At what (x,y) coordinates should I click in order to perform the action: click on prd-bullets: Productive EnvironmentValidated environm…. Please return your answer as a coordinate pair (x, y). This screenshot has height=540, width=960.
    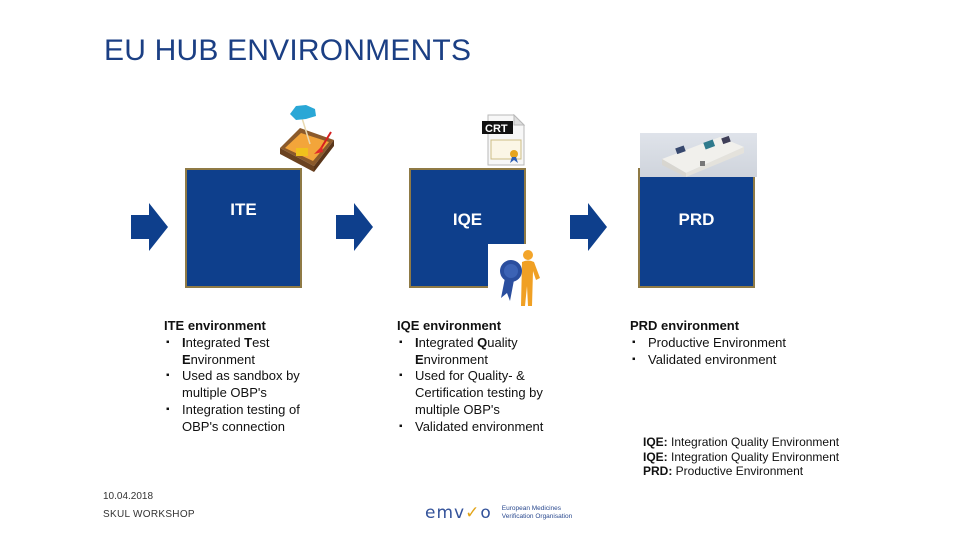
    Looking at the image, I should click on (725, 352).